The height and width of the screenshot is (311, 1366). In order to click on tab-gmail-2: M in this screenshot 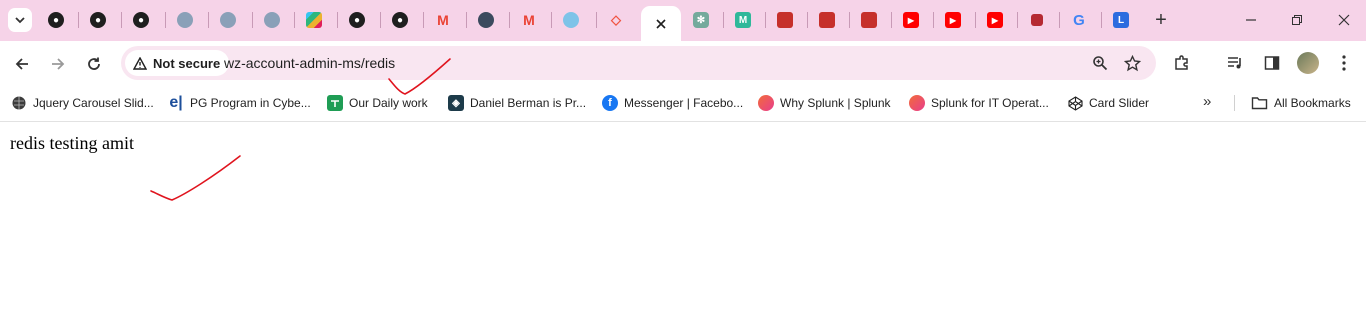, I will do `click(529, 20)`.